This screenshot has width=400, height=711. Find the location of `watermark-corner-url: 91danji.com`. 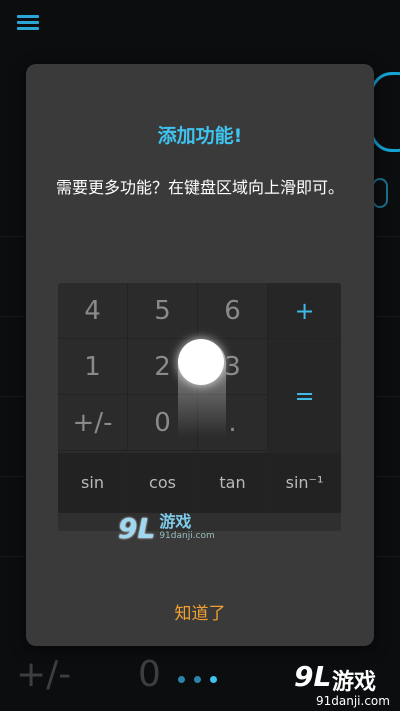

watermark-corner-url: 91danji.com is located at coordinates (353, 701).